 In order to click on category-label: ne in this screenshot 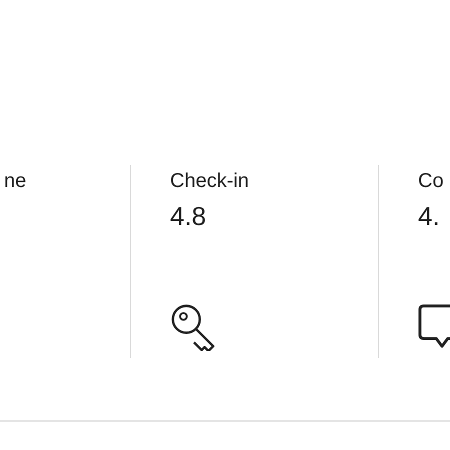, I will do `click(16, 181)`.